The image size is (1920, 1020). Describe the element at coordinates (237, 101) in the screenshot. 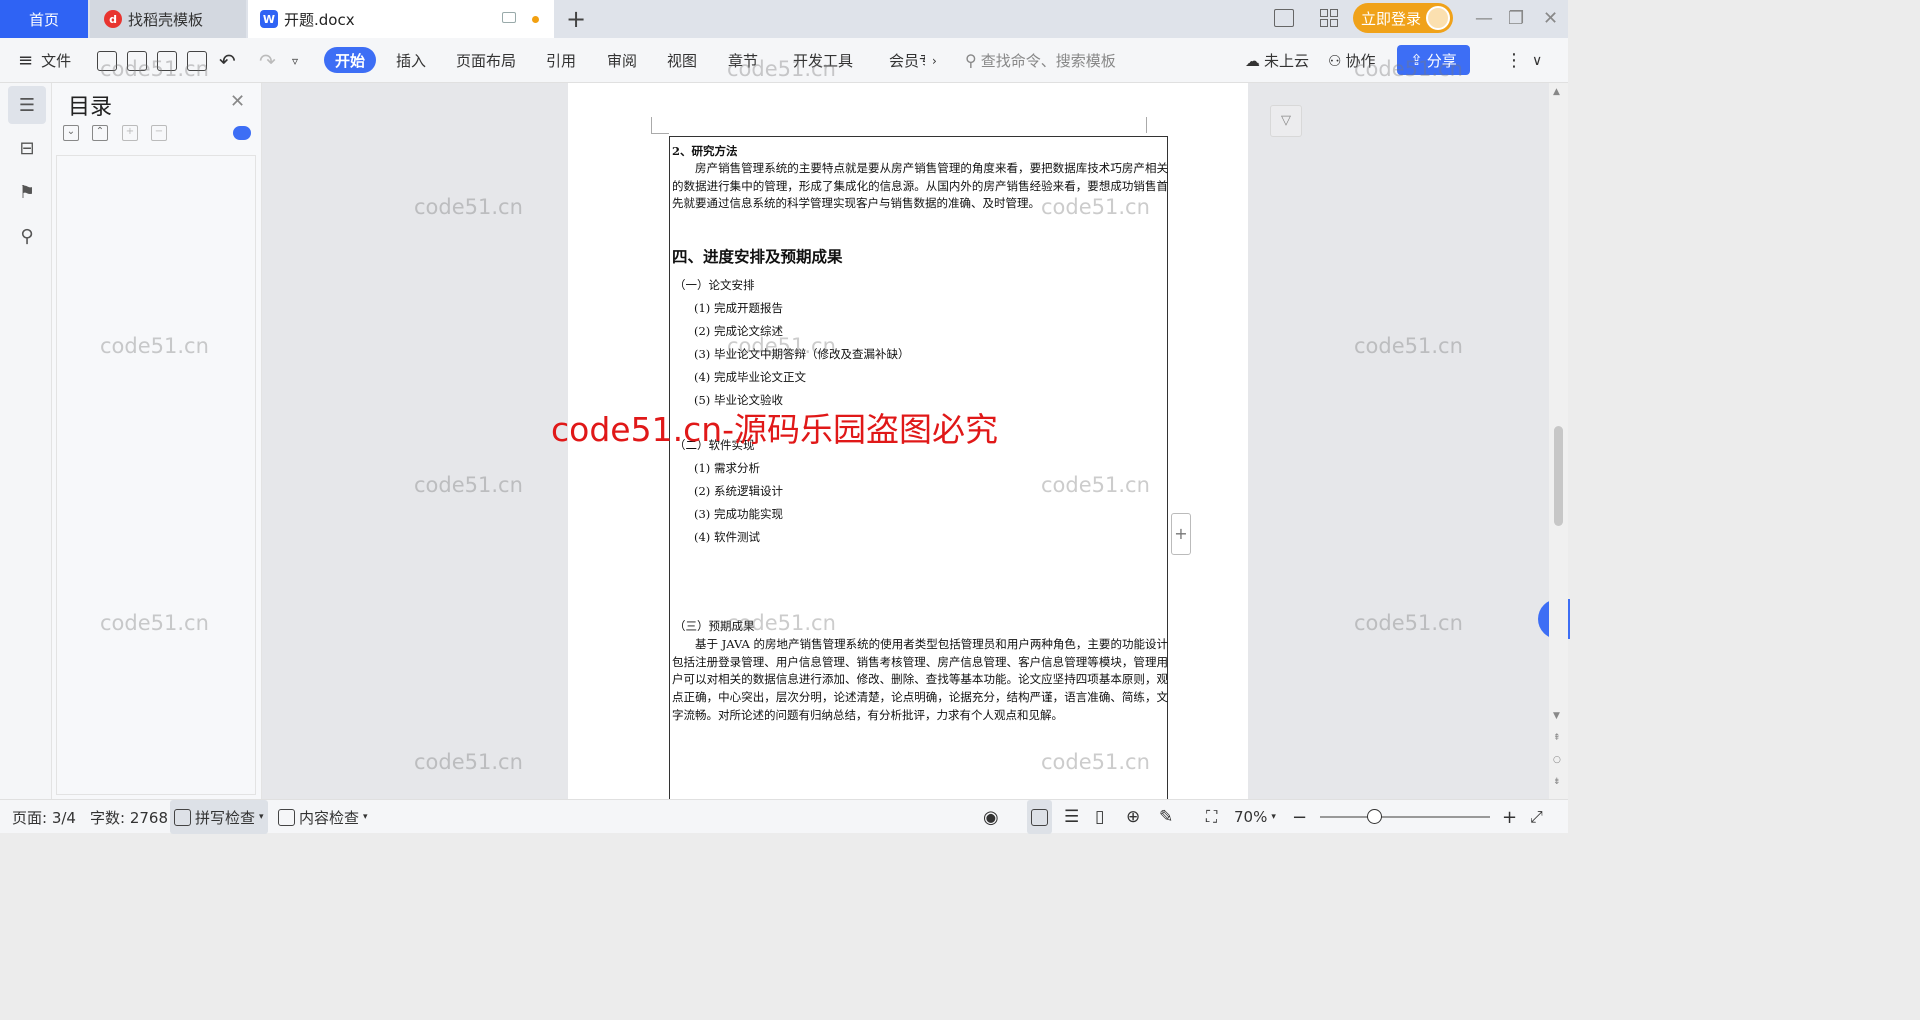

I see `close-icon: ✕` at that location.